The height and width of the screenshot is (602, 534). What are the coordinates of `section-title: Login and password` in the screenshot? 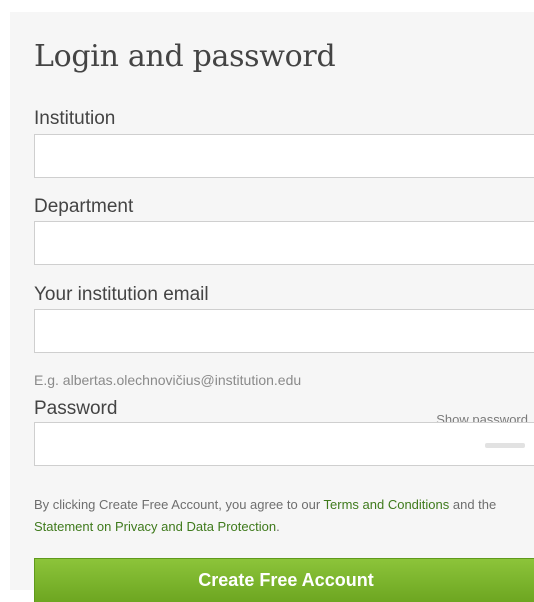 It's located at (185, 56).